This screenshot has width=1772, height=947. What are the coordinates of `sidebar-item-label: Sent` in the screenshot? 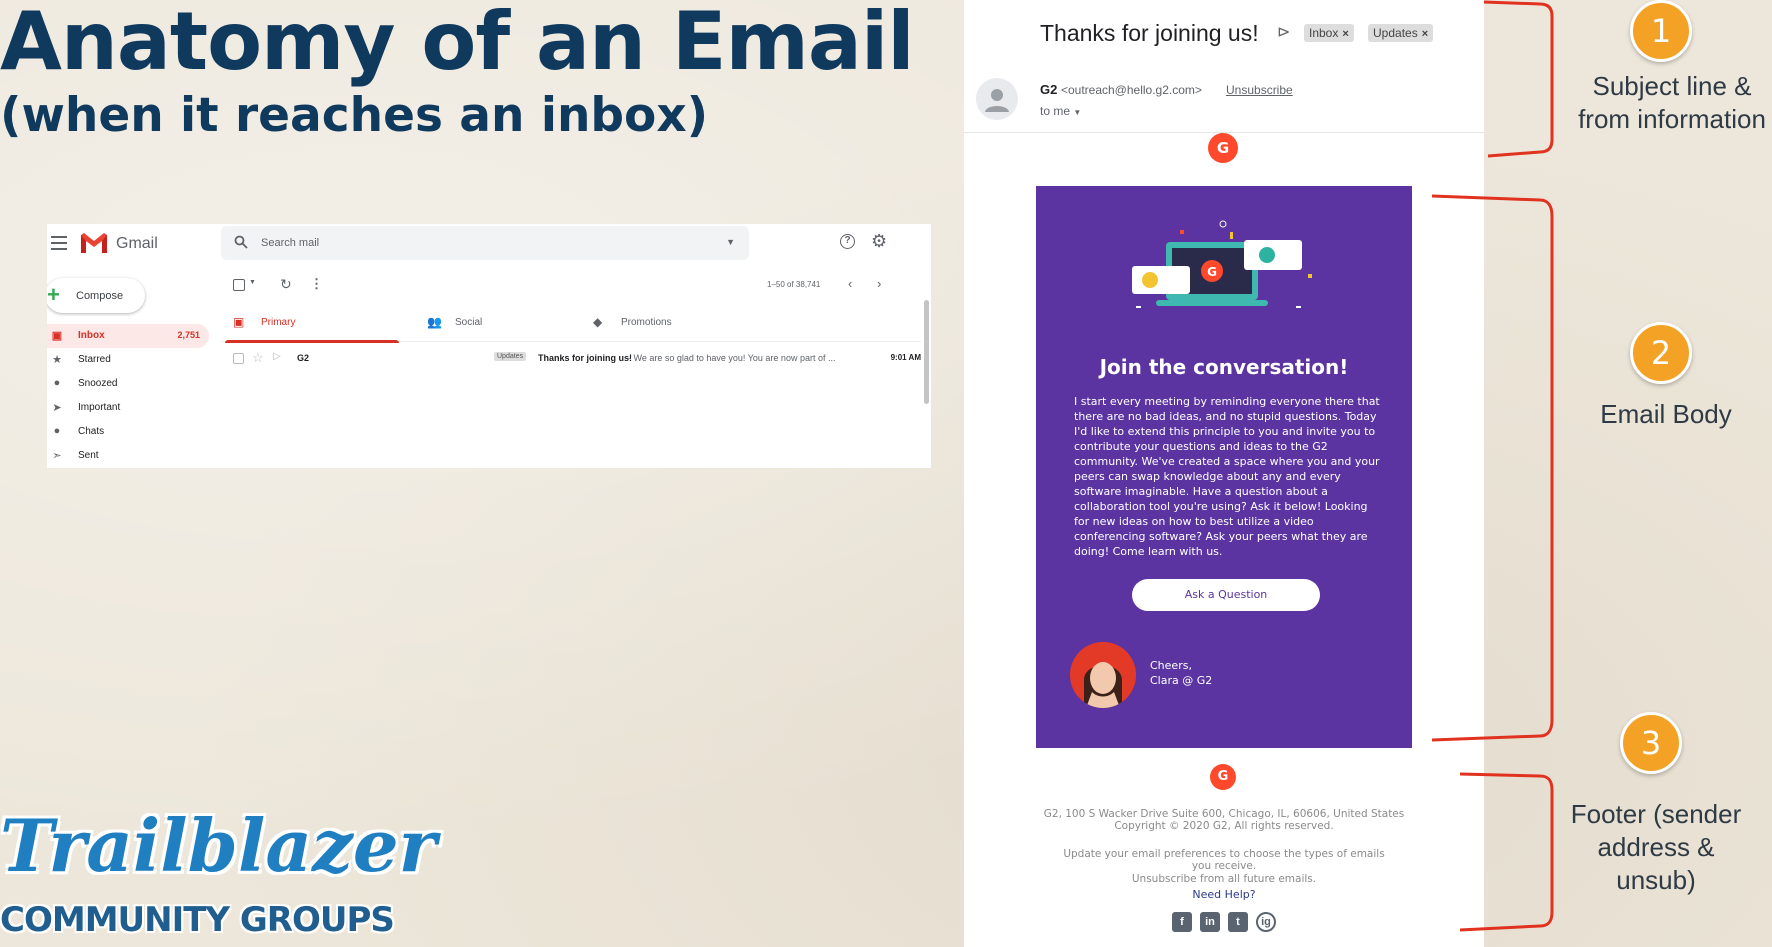 It's located at (88, 455).